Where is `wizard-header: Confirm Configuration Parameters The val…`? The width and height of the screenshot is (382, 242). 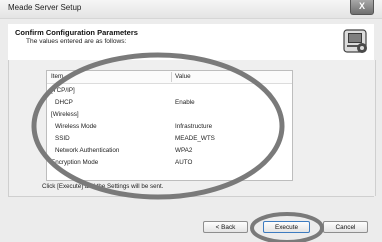
wizard-header: Confirm Configuration Parameters The val… is located at coordinates (191, 42).